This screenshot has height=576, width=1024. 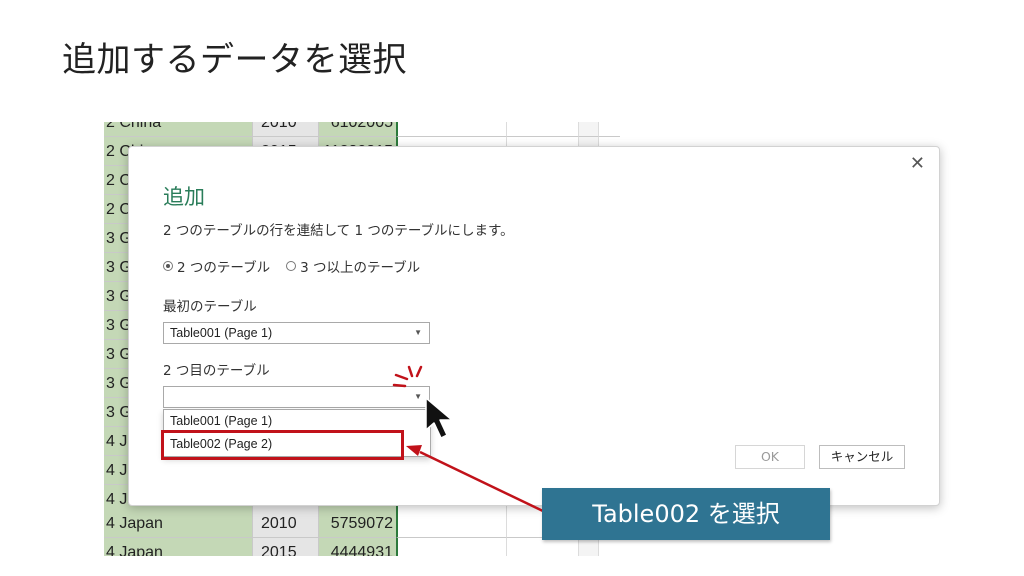 What do you see at coordinates (476, 479) in the screenshot?
I see `callout-arrow` at bounding box center [476, 479].